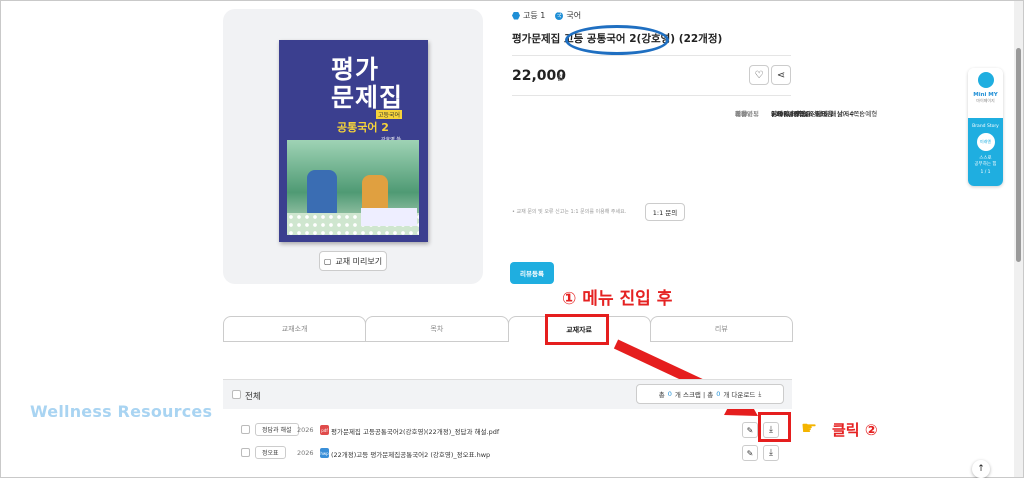 Image resolution: width=1024 pixels, height=478 pixels. Describe the element at coordinates (710, 394) in the screenshot. I see `download-all-button: 총 0 개 스크랩 | 총 0 개 다운로드 ⤓` at that location.